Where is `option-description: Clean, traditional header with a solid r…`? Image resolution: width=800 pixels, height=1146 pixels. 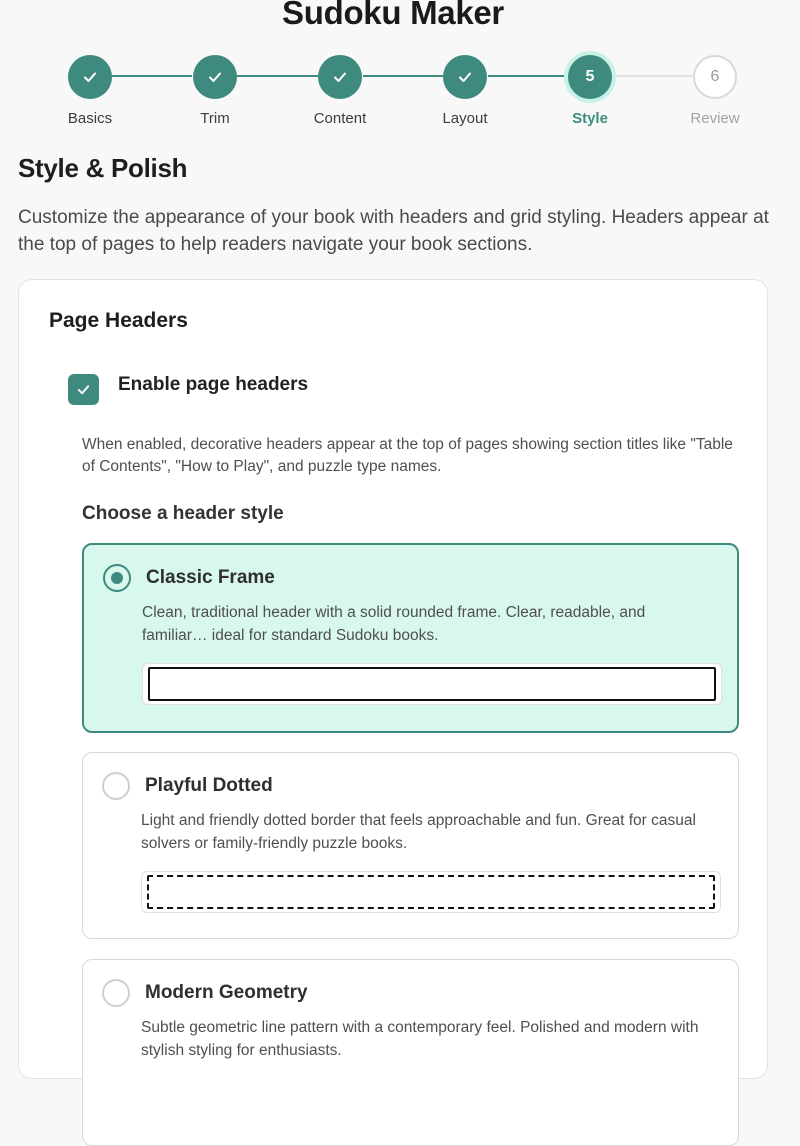 option-description: Clean, traditional header with a solid r… is located at coordinates (394, 624).